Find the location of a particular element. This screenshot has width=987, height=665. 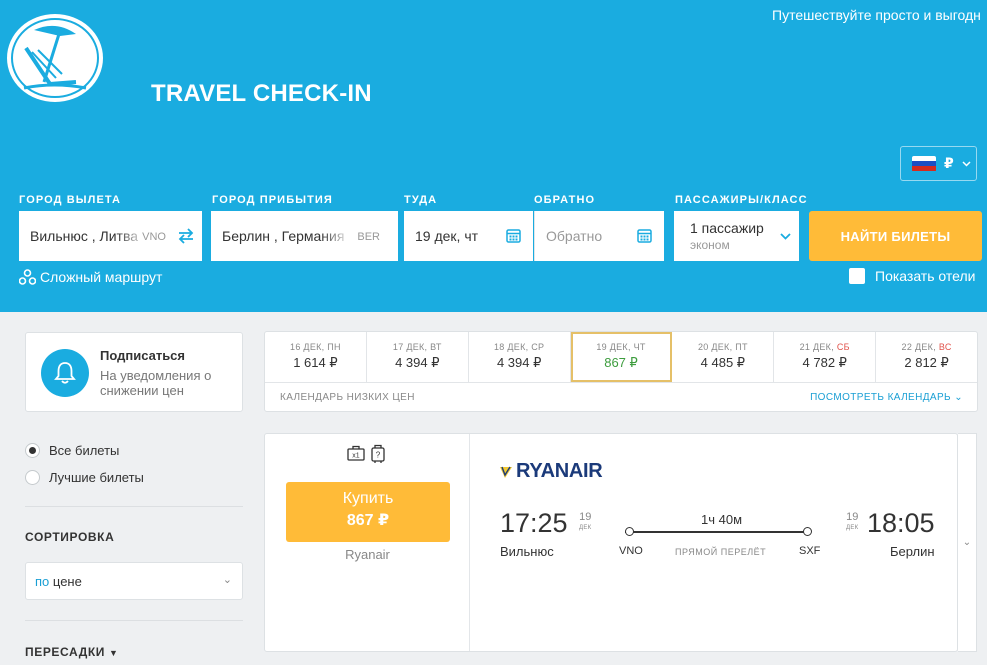

baggage-count: x1 is located at coordinates (356, 456).